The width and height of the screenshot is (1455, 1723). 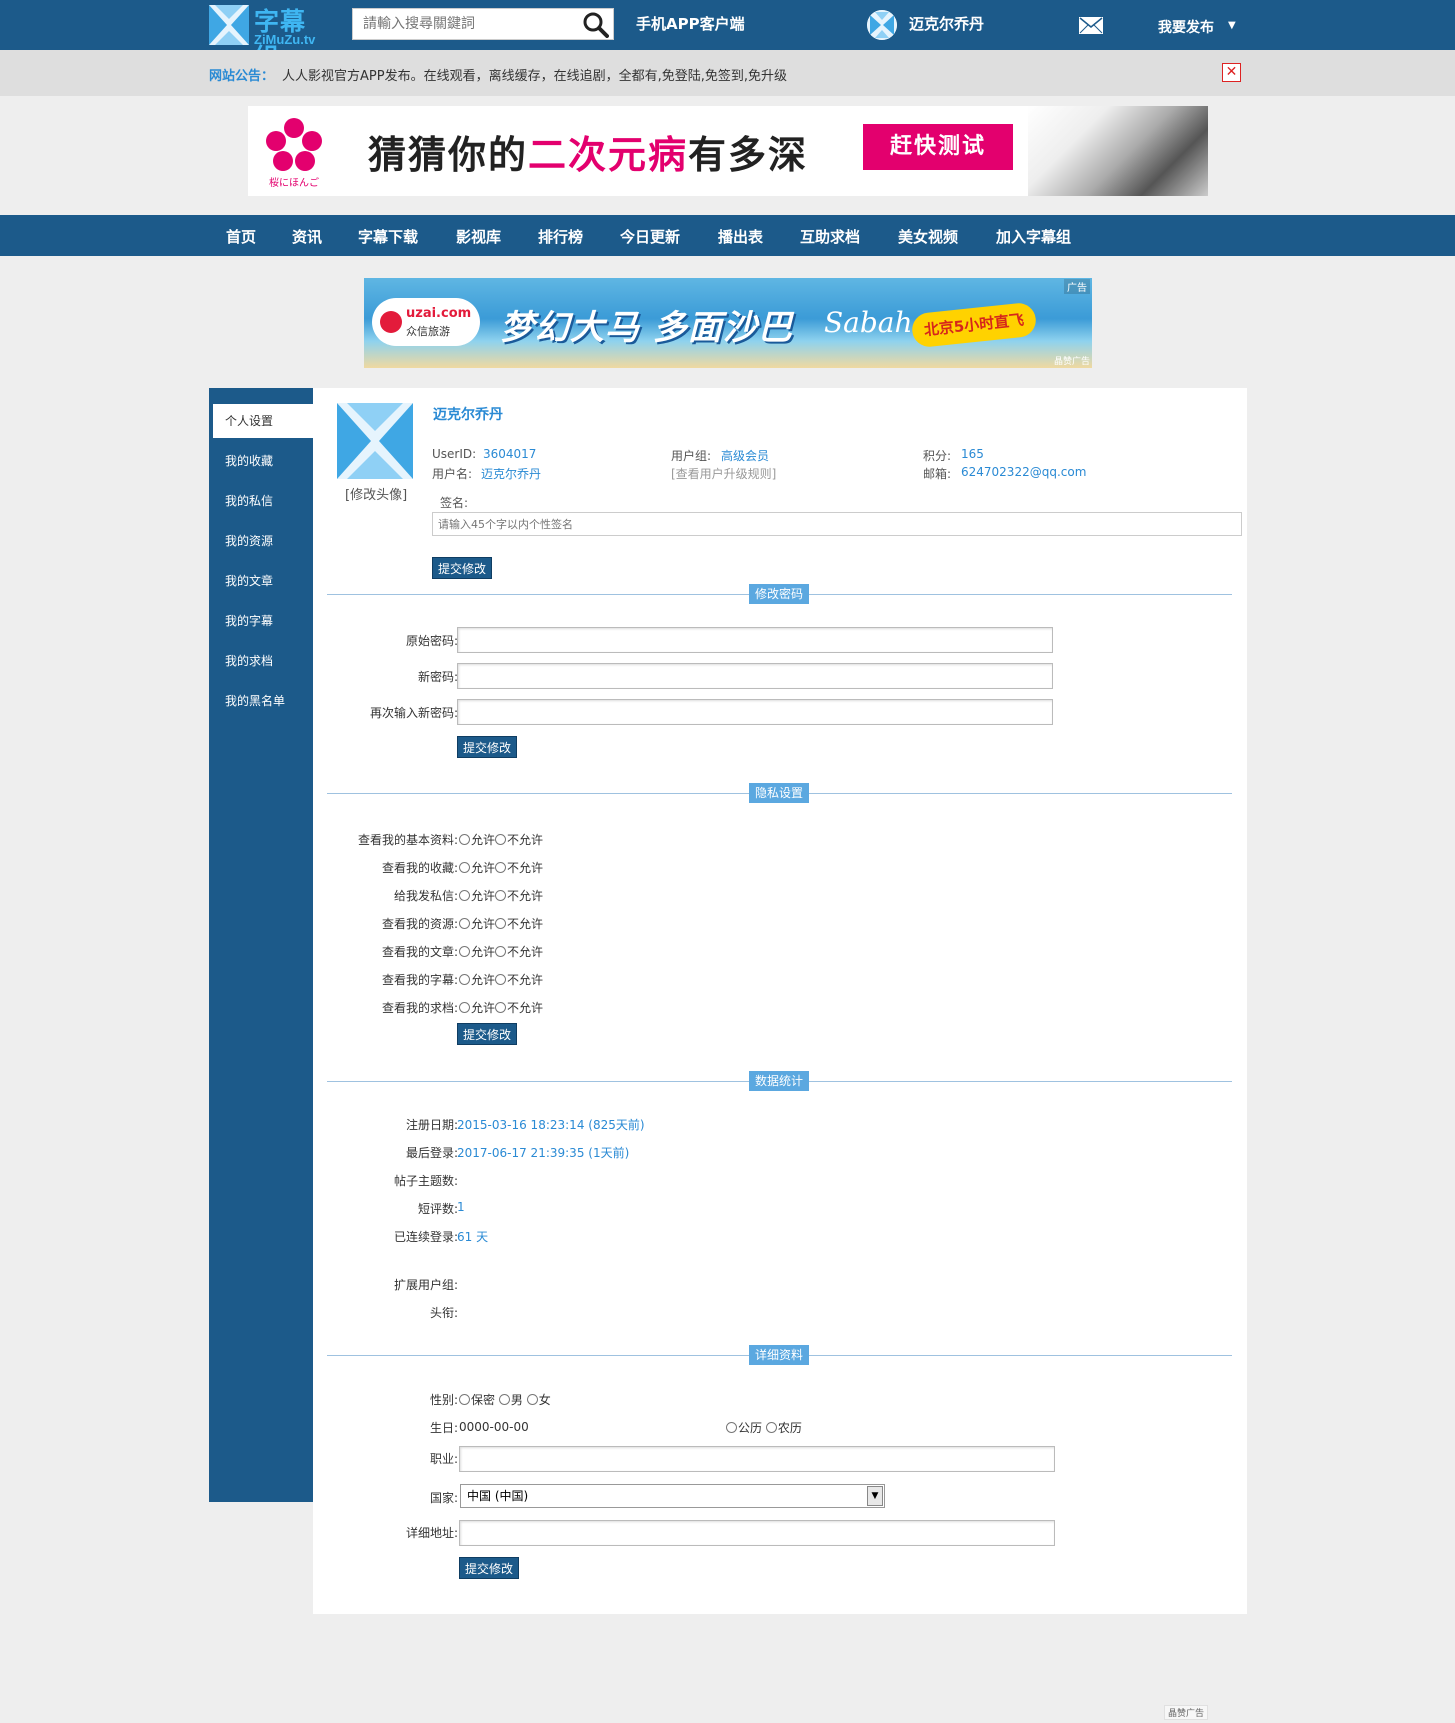 I want to click on uzai-logo: uzai.com 众信旅游, so click(x=426, y=322).